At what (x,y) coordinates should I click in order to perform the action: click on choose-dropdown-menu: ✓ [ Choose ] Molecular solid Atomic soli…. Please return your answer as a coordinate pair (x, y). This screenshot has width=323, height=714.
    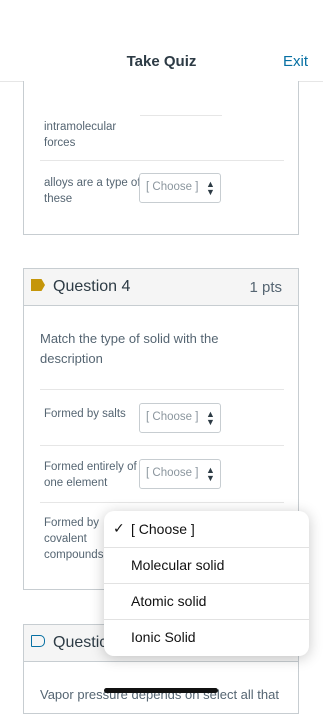
    Looking at the image, I should click on (206, 583).